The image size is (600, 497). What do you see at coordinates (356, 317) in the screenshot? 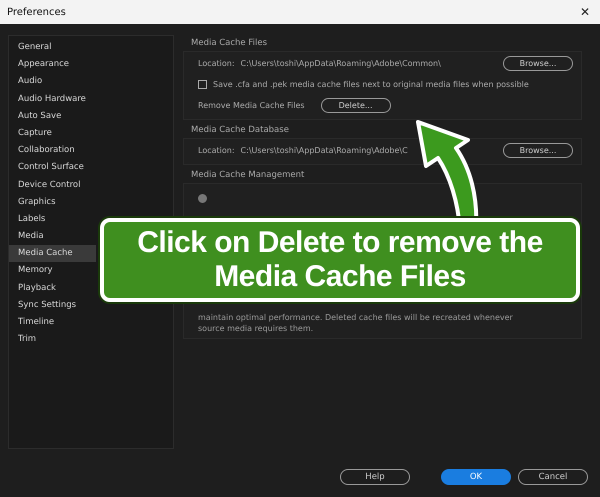
I see `description-text: maintain optimal performance. Deleted cache files will be recreated whenever` at bounding box center [356, 317].